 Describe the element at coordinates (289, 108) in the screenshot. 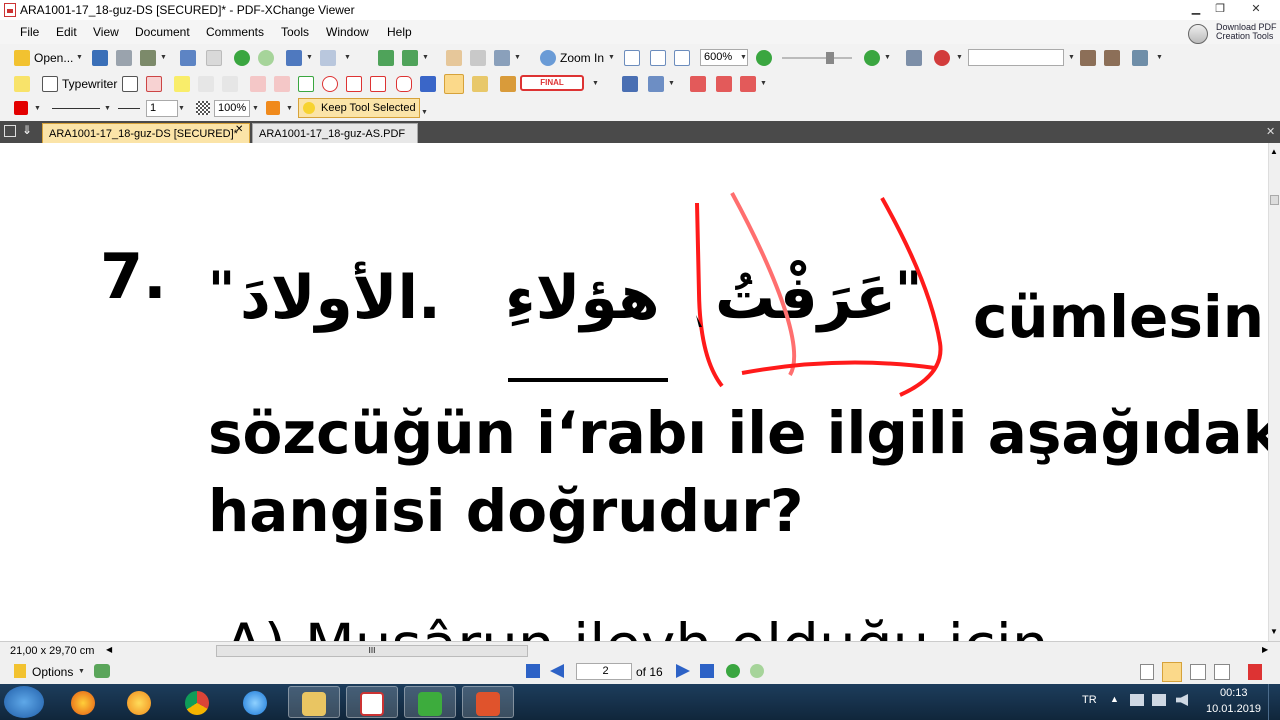

I see `style-dropdown-icon: ▼` at that location.